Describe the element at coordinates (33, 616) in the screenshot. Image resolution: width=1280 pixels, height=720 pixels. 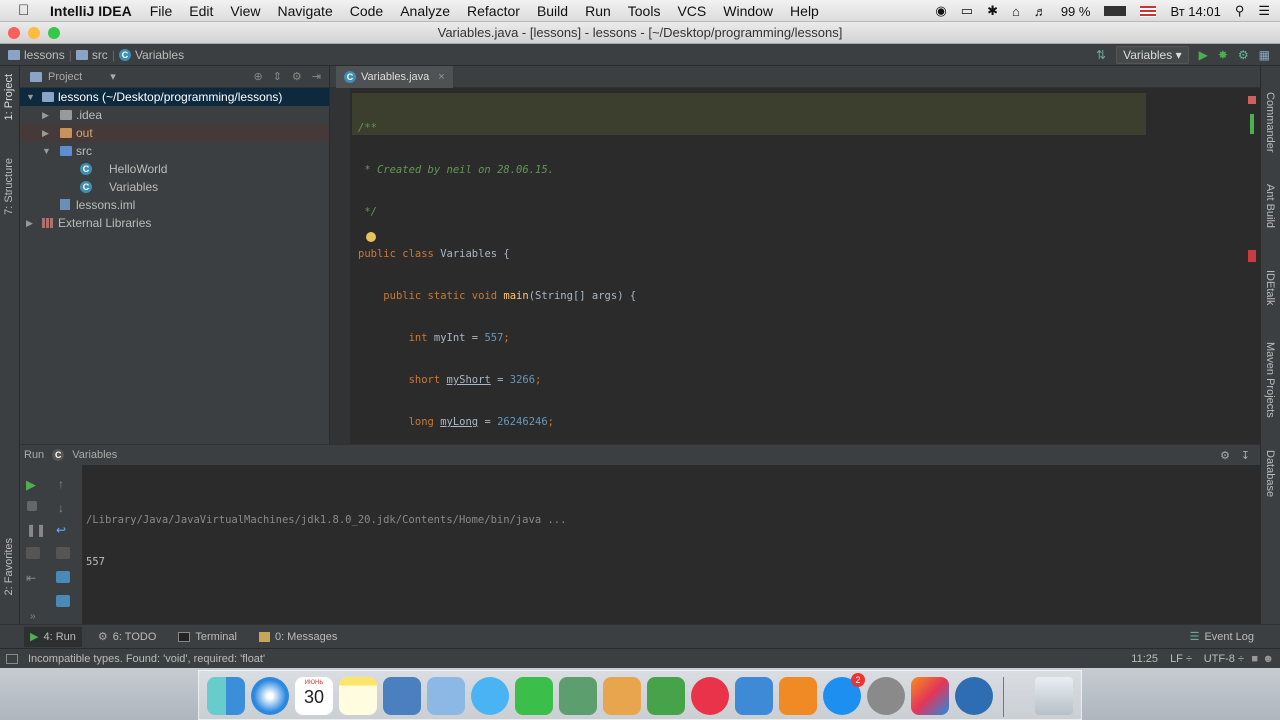
I see `more-icon: »` at that location.